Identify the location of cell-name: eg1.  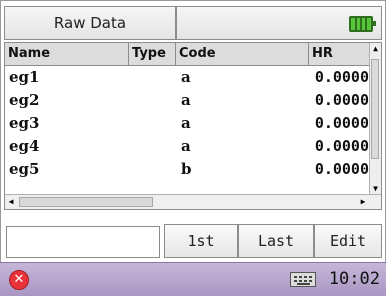
(24, 77).